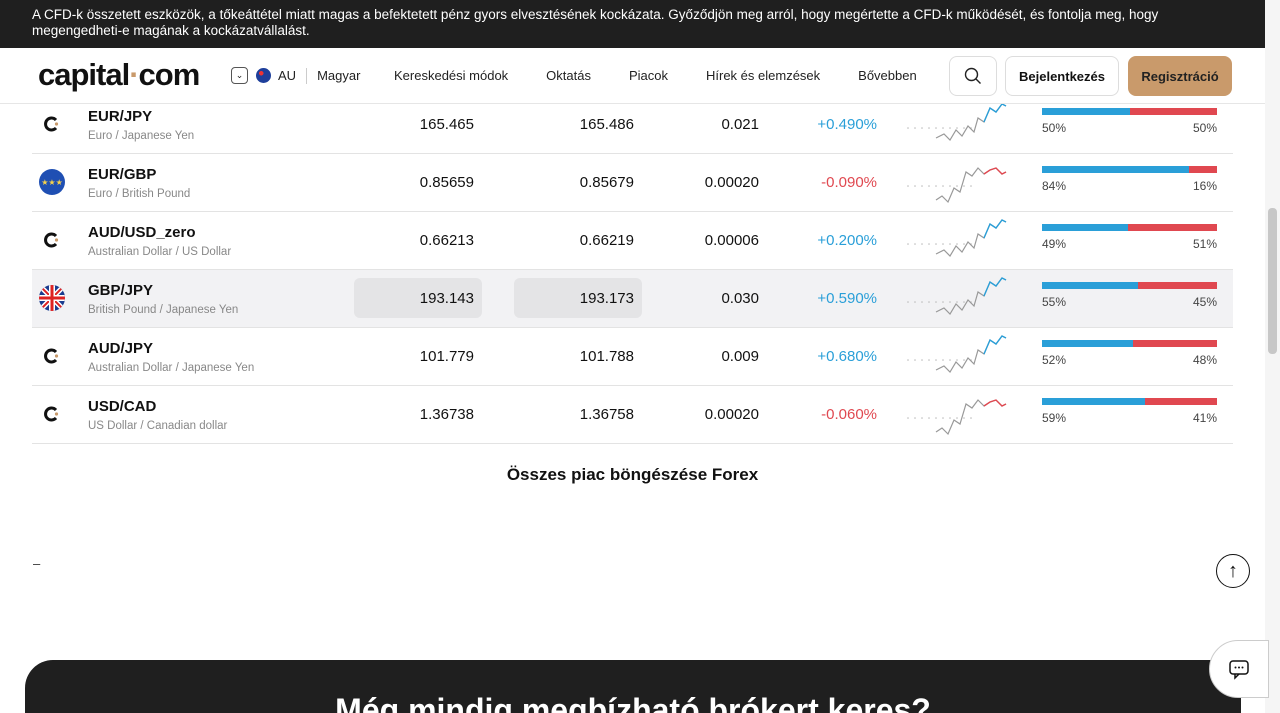 This screenshot has width=1280, height=713. Describe the element at coordinates (1204, 418) in the screenshot. I see `sell-sentiment-label: 41%` at that location.